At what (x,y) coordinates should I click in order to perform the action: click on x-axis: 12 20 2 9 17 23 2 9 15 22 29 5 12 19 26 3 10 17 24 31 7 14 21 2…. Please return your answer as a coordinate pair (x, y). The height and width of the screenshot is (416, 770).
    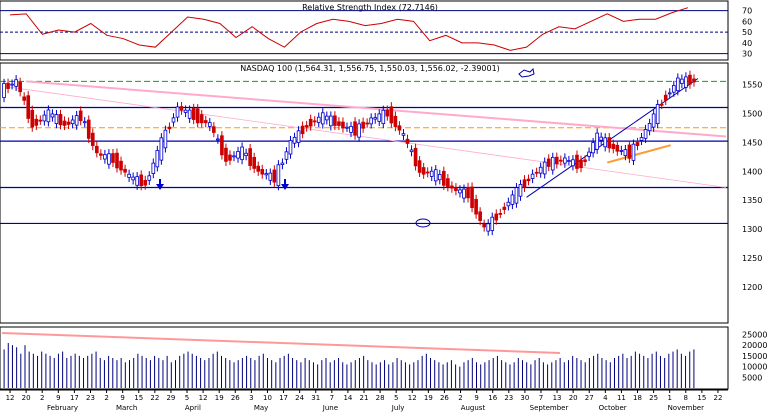
    Looking at the image, I should click on (364, 400).